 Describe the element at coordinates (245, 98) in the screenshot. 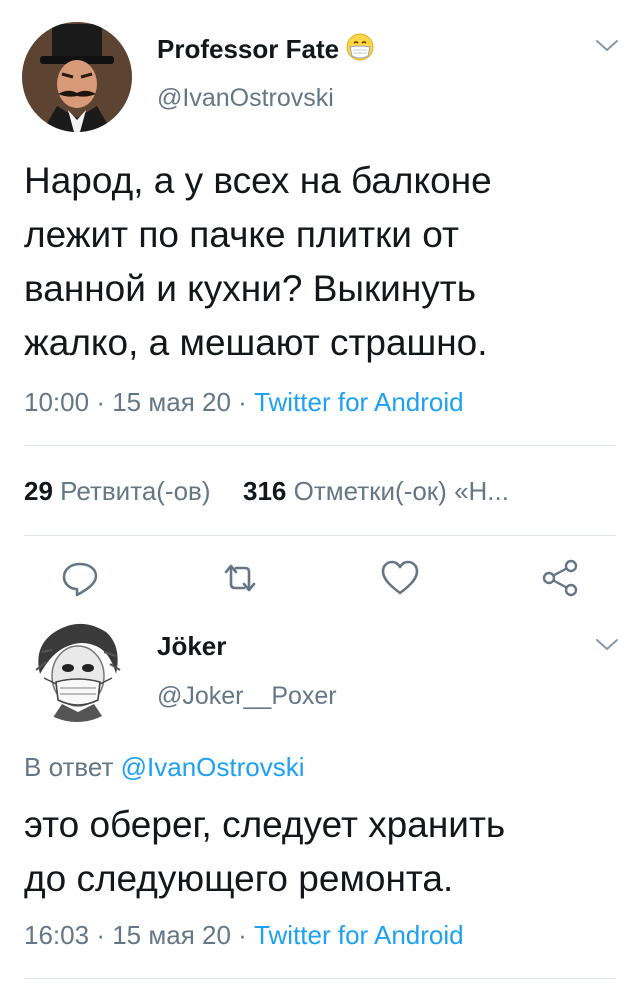

I see `author-handle: @IvanOstrovski` at that location.